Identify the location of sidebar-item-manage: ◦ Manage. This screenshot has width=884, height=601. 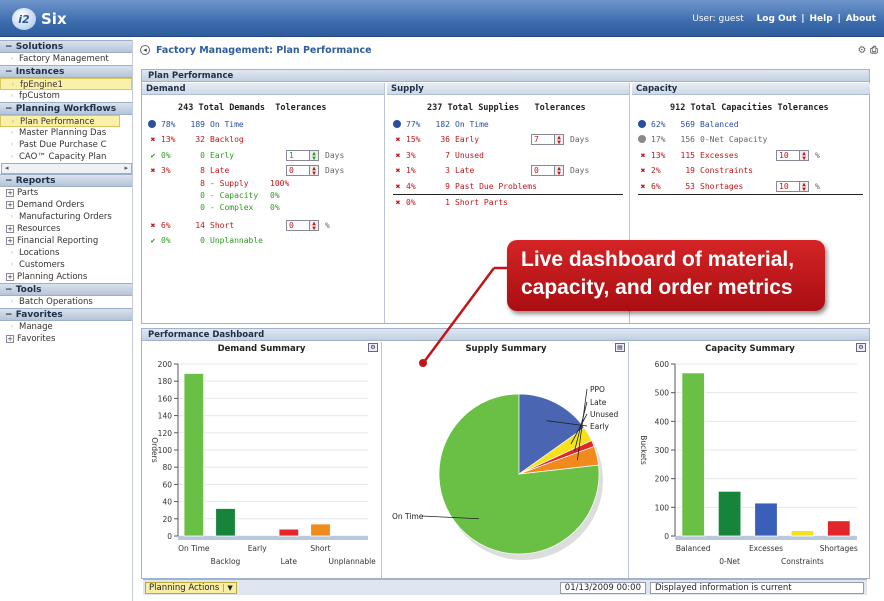
(66, 327).